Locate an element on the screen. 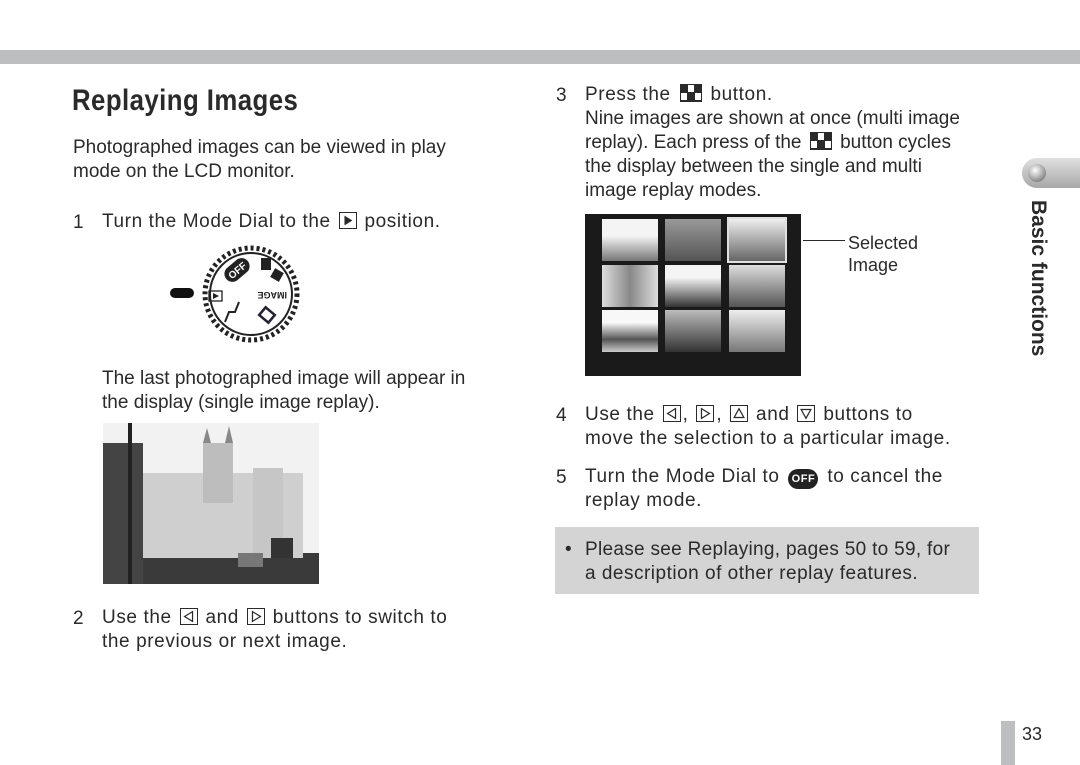 The image size is (1080, 765). header-band is located at coordinates (540, 57).